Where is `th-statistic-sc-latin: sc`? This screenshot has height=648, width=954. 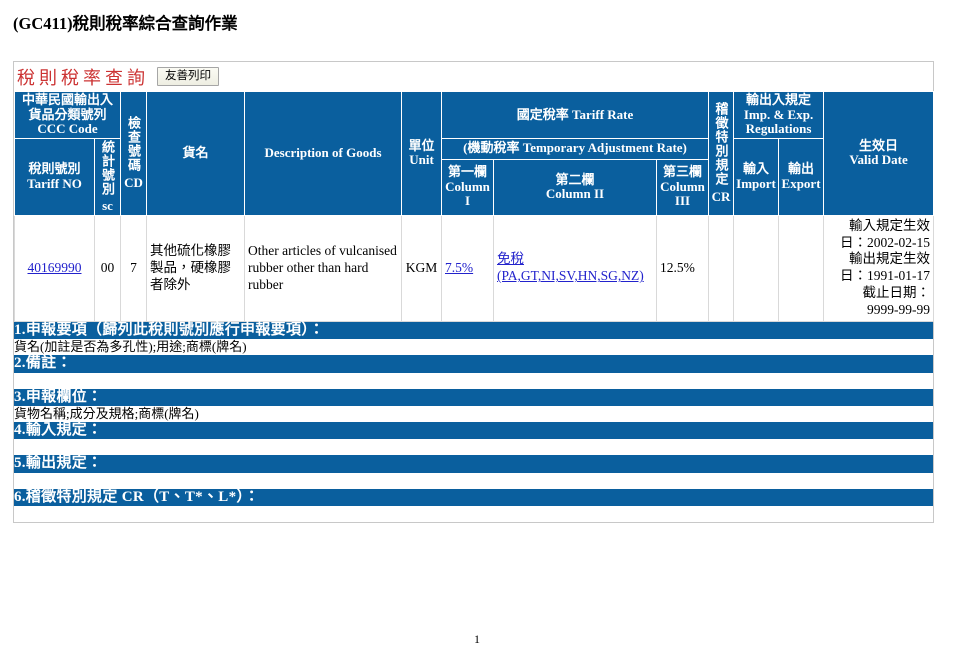 th-statistic-sc-latin: sc is located at coordinates (107, 206).